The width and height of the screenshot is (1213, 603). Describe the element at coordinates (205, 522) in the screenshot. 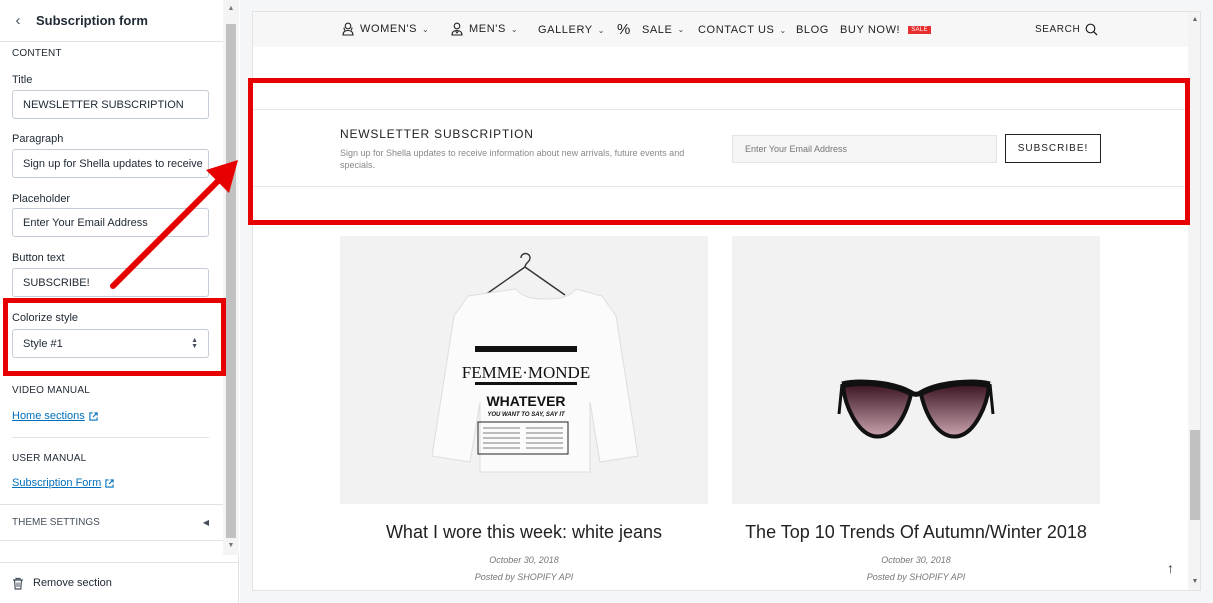

I see `caret-left-icon: ◀` at that location.